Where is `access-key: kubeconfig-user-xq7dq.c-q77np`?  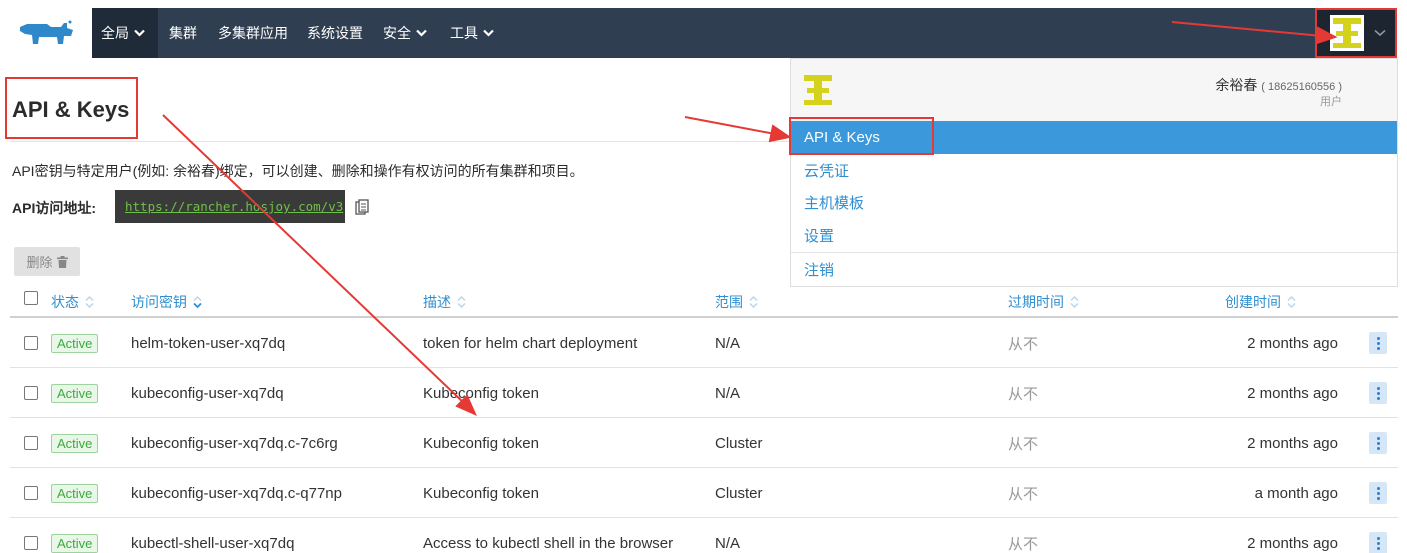 access-key: kubeconfig-user-xq7dq.c-q77np is located at coordinates (236, 493).